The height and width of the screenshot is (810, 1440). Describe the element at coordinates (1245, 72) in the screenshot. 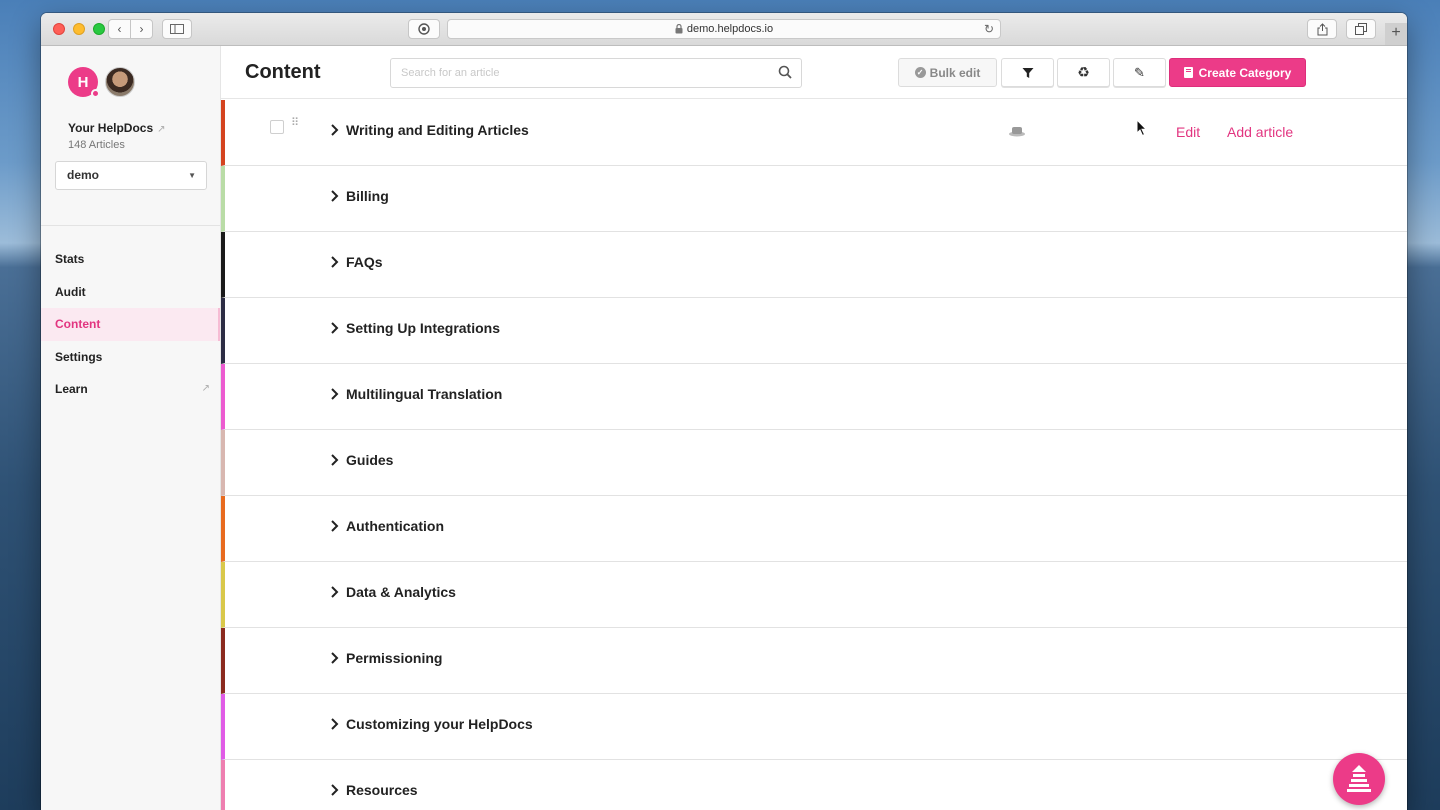

I see `create-category-label: Create Category` at that location.